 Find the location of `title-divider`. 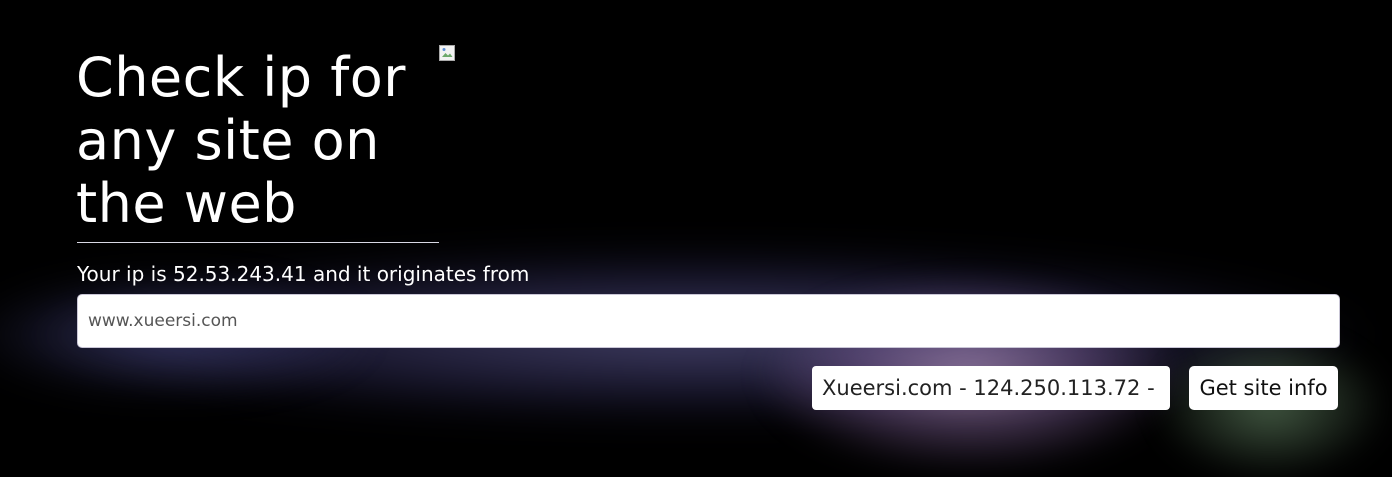

title-divider is located at coordinates (258, 242).